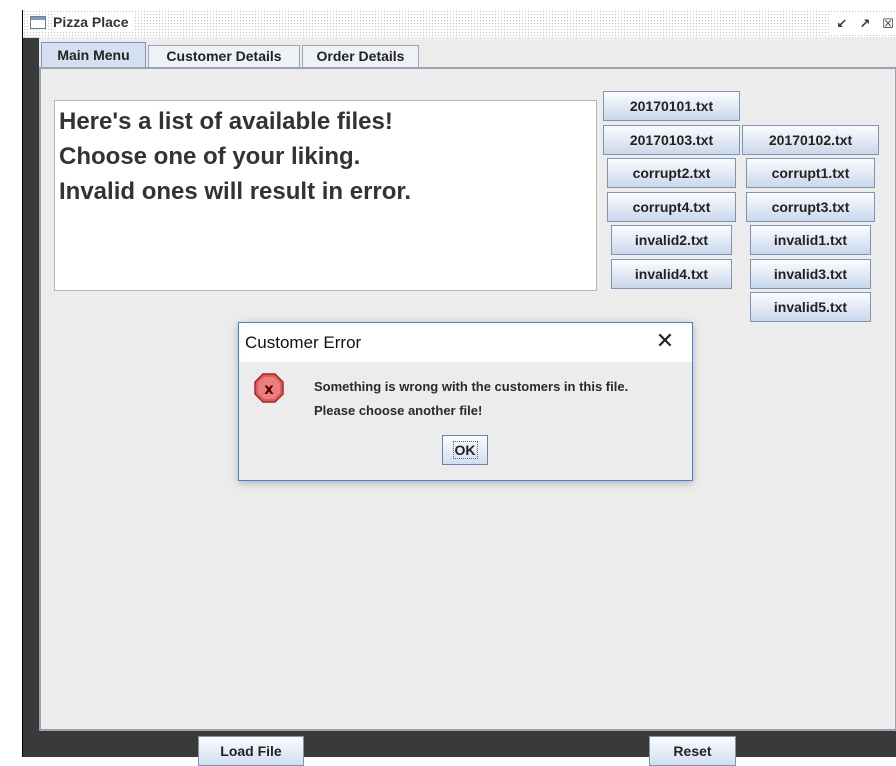  Describe the element at coordinates (360, 56) in the screenshot. I see `tab-order-details: Order Details` at that location.